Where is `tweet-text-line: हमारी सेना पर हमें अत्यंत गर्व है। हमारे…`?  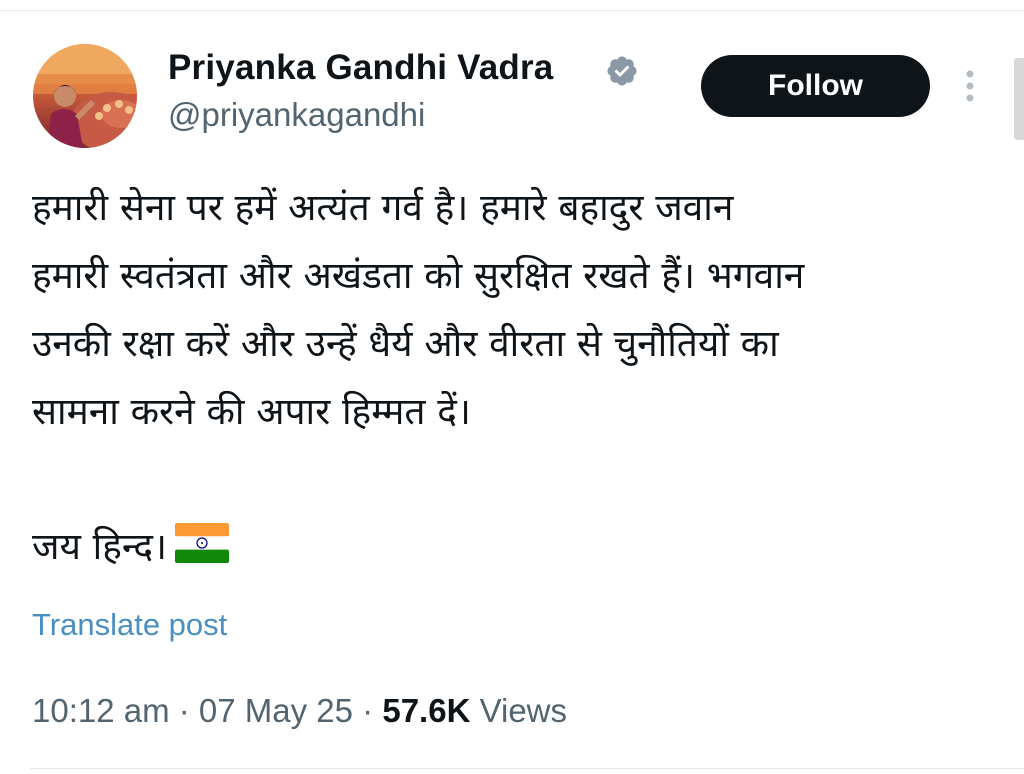
tweet-text-line: हमारी सेना पर हमें अत्यंत गर्व है। हमारे… is located at coordinates (383, 207).